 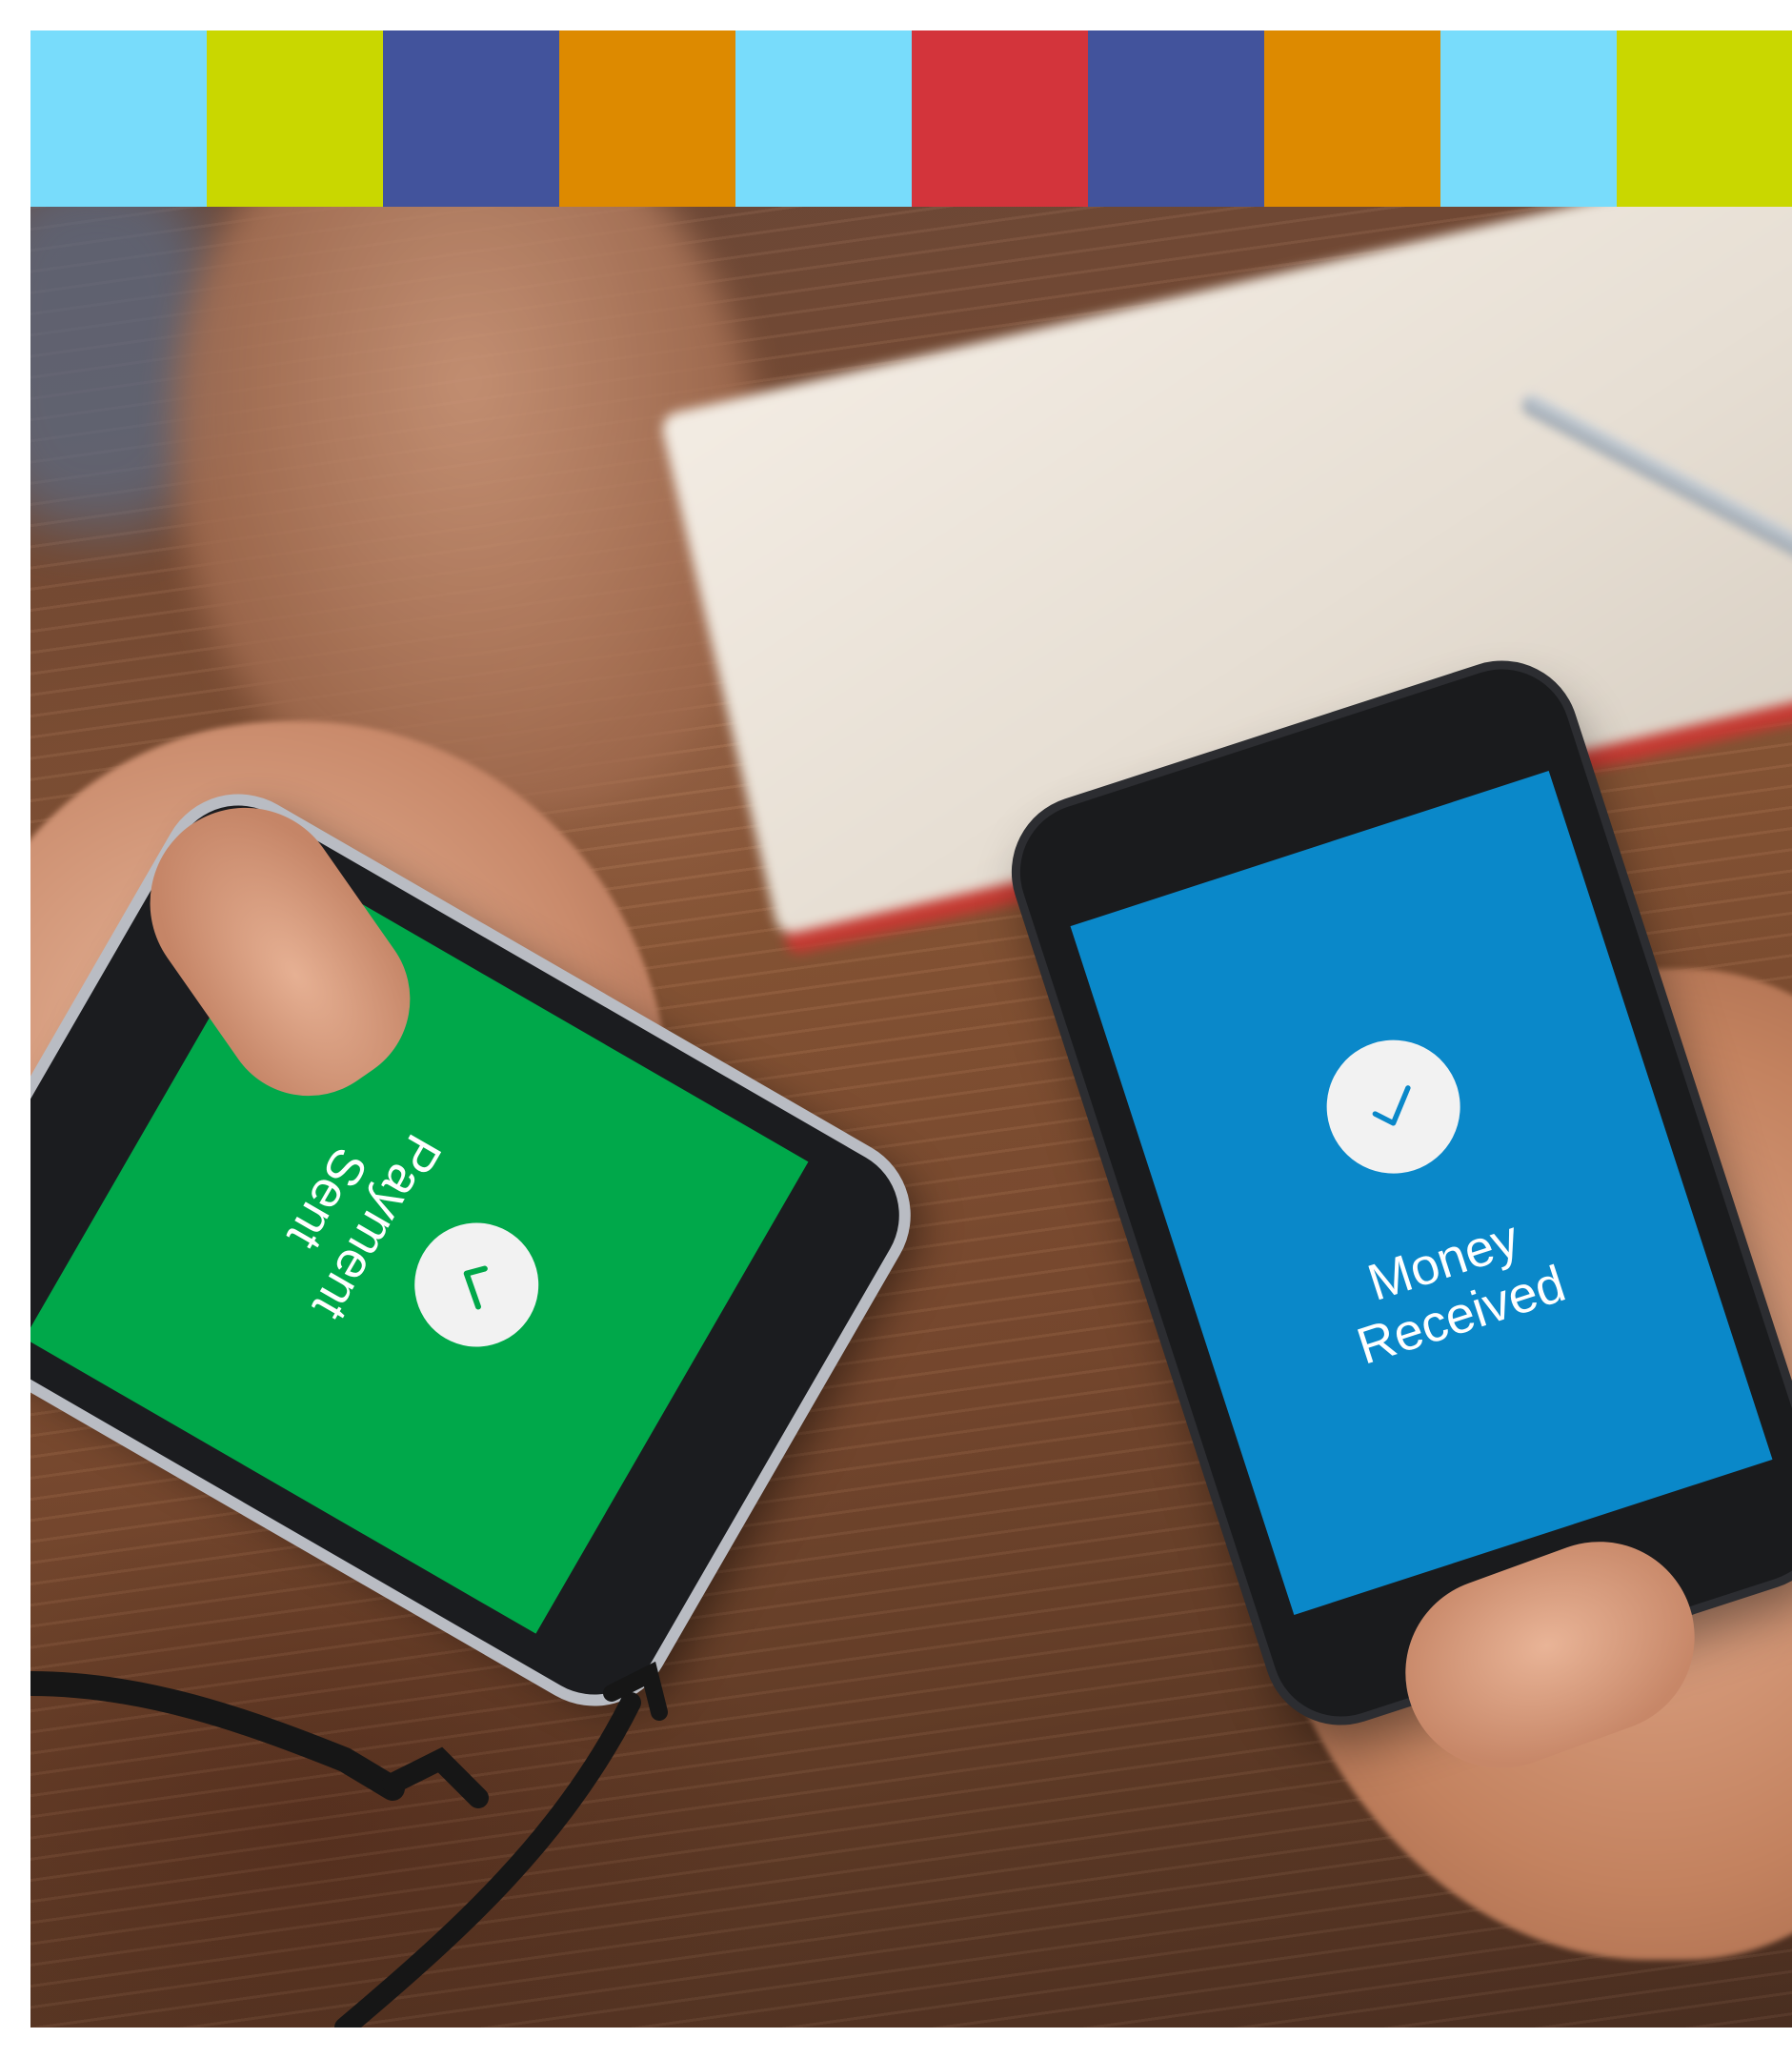 What do you see at coordinates (349, 1844) in the screenshot?
I see `eyeglasses` at bounding box center [349, 1844].